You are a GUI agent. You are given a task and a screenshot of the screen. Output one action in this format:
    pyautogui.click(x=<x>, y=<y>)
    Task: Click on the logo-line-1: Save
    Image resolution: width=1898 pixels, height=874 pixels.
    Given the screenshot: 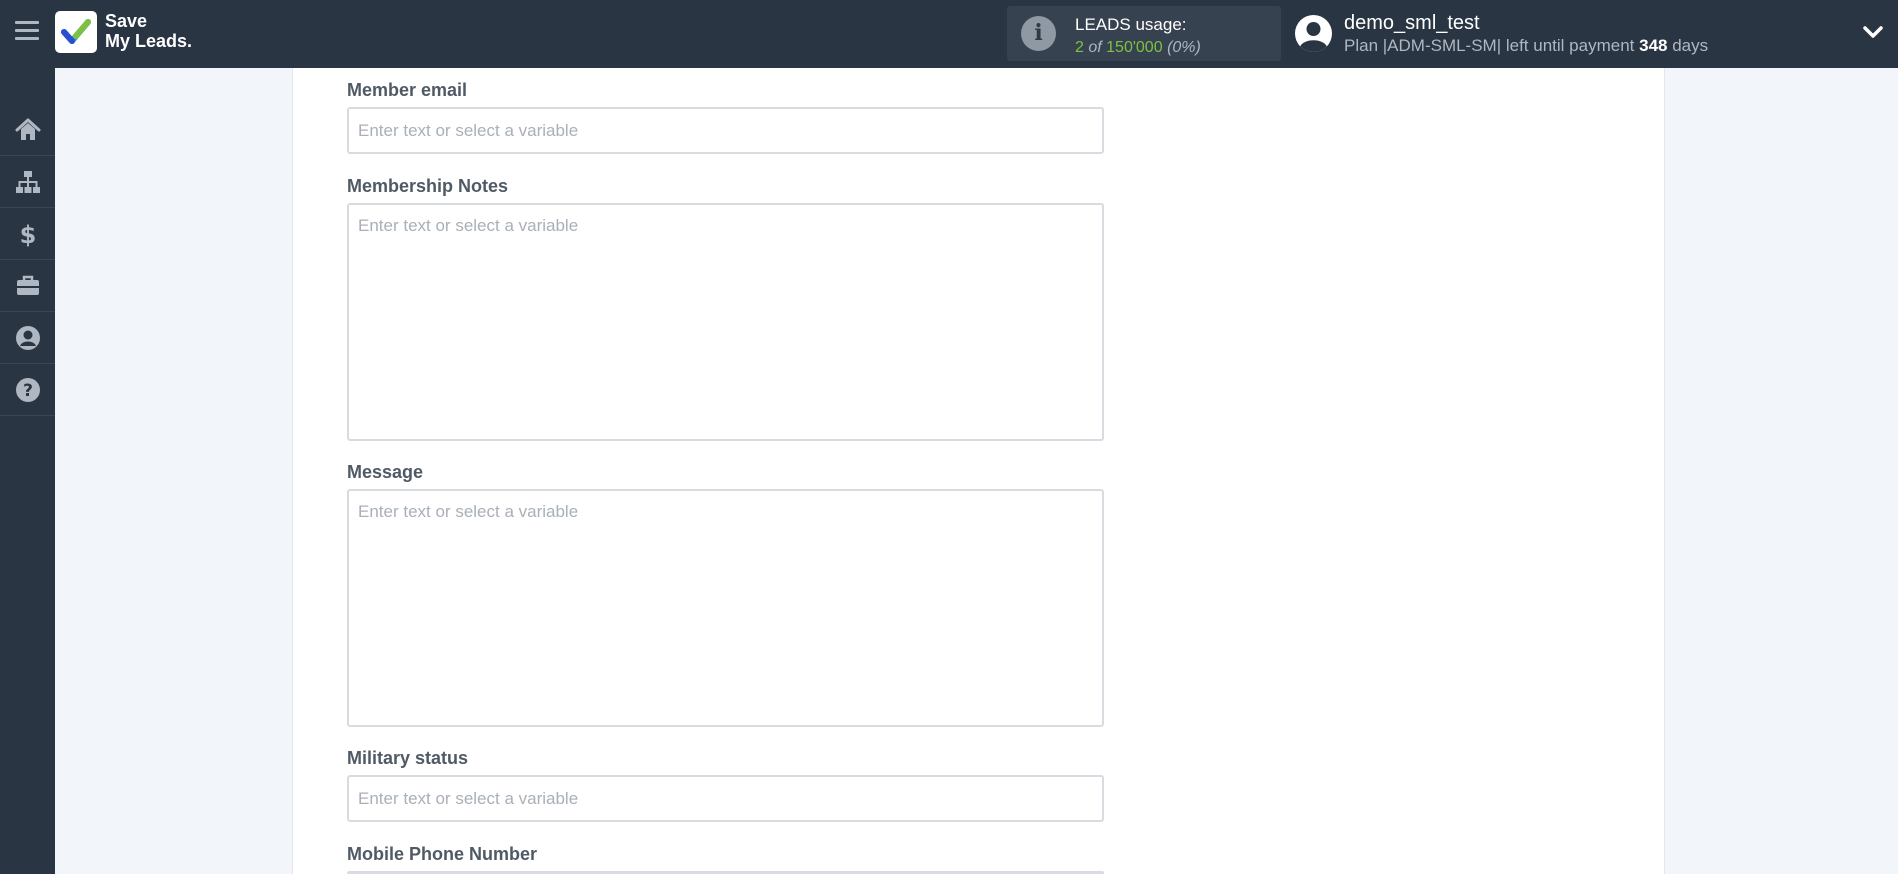 What is the action you would take?
    pyautogui.click(x=126, y=21)
    